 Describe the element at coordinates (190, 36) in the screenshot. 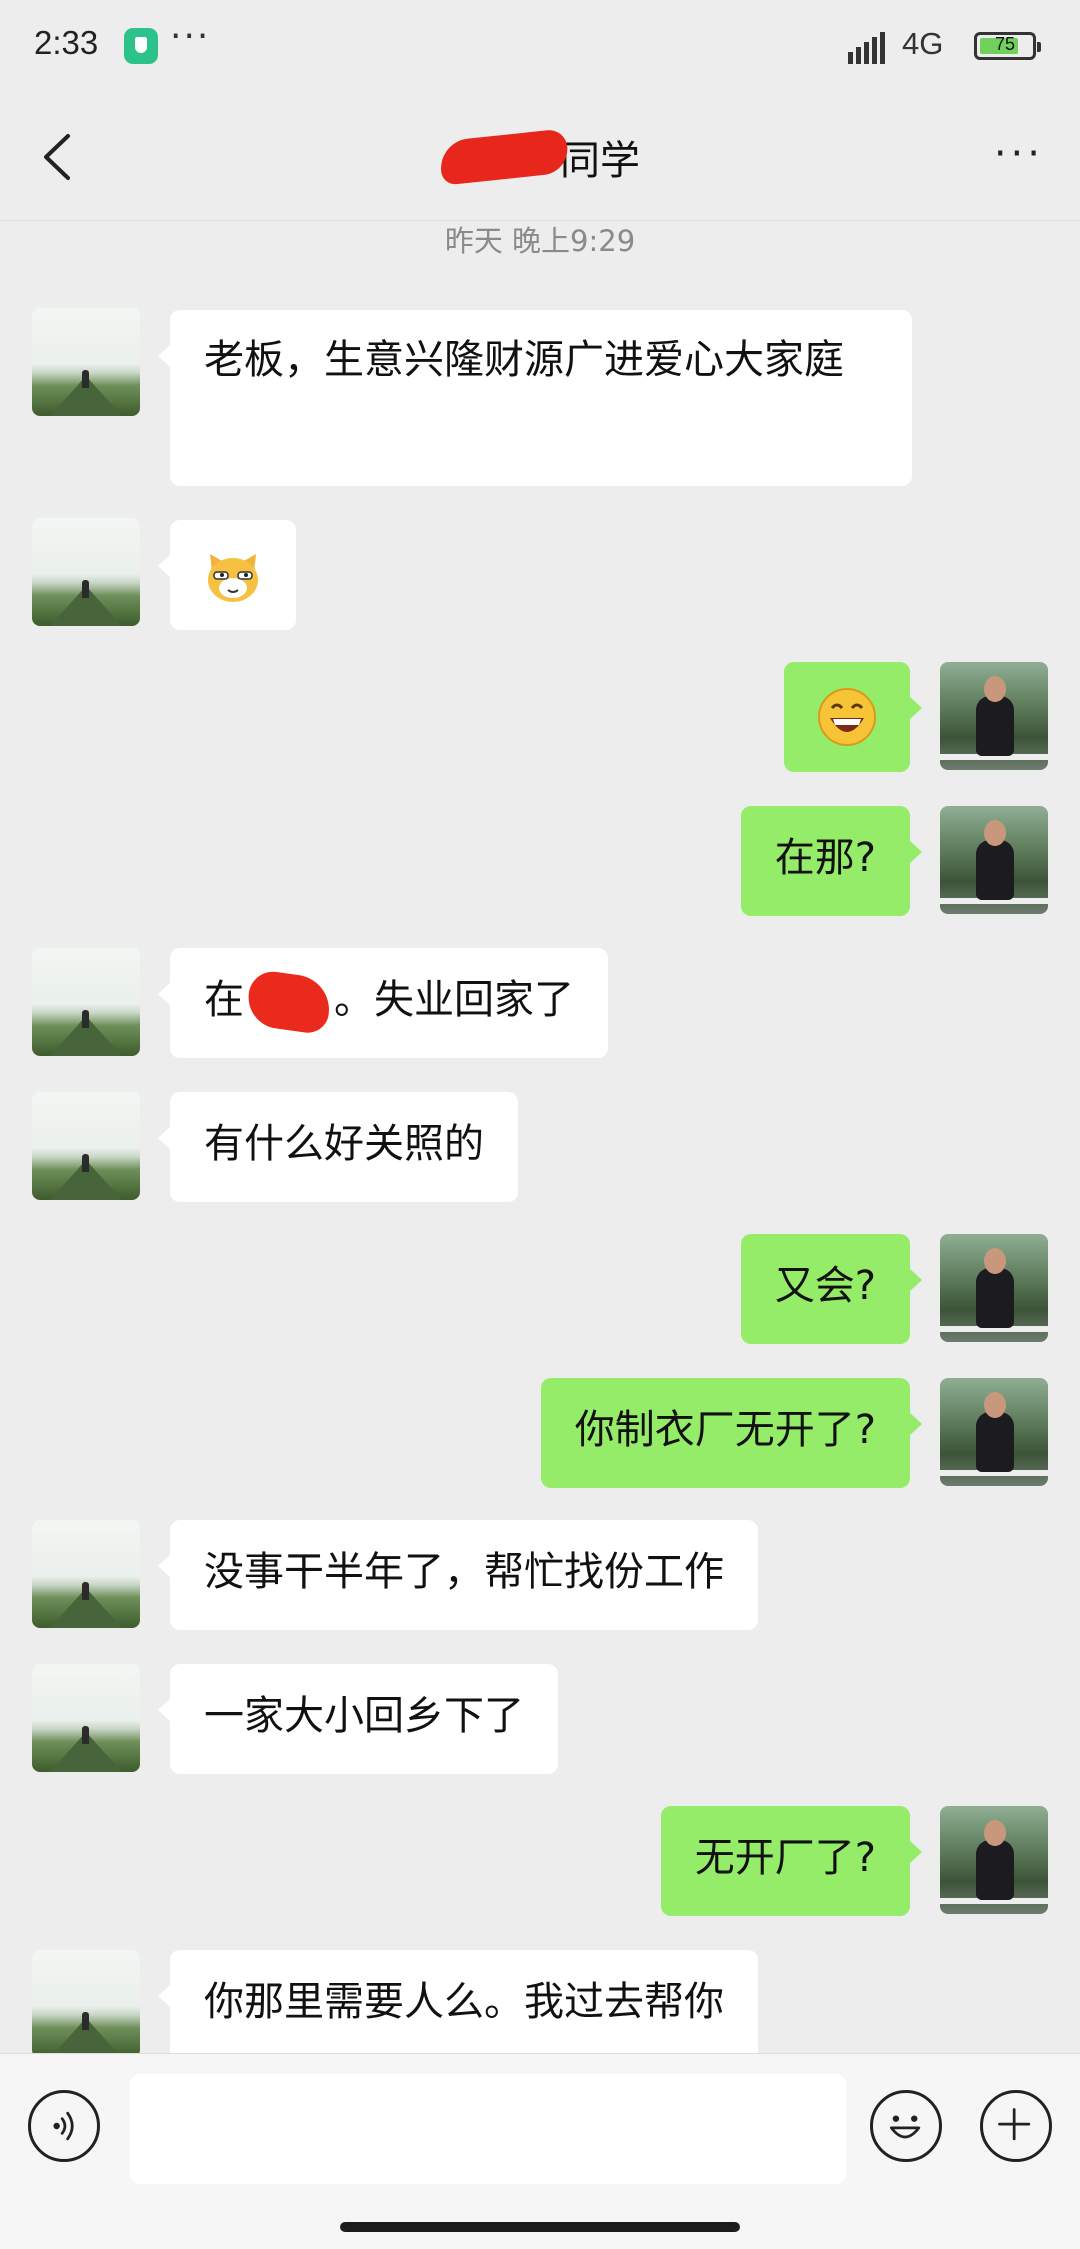

I see `notification-more-icon: ···` at that location.